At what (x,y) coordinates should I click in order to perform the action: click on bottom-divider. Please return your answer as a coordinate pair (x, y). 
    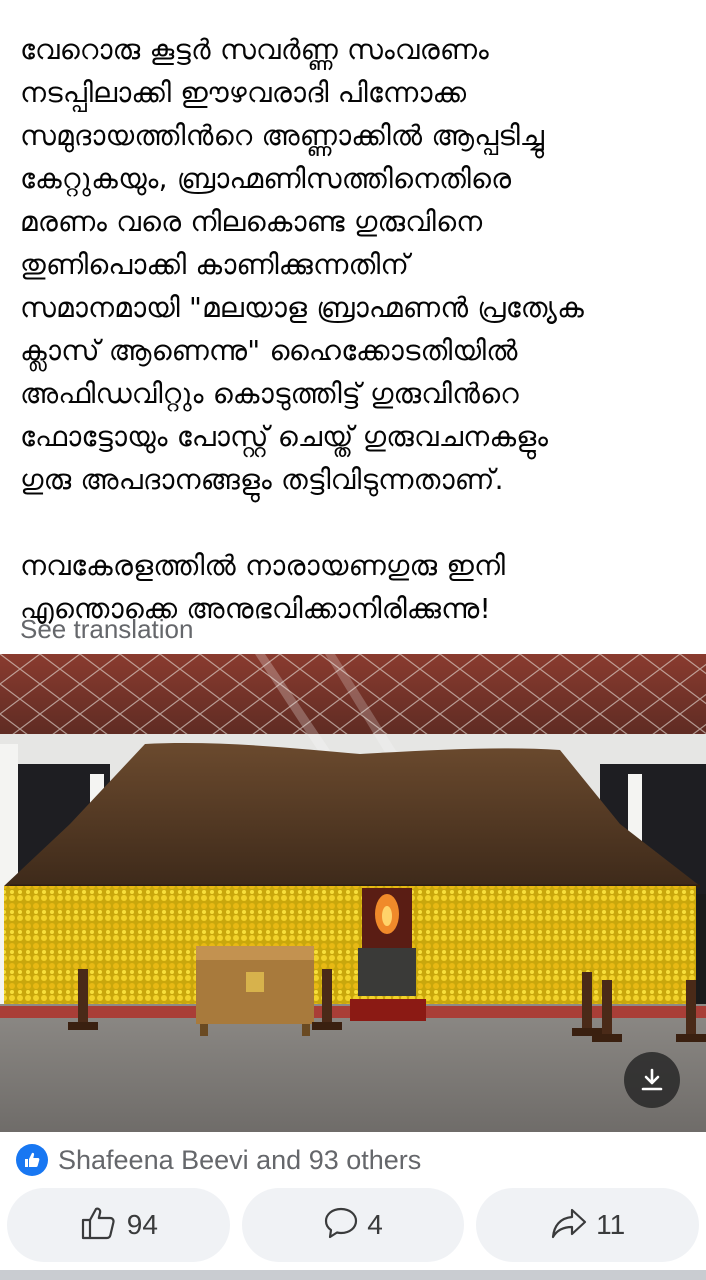
    Looking at the image, I should click on (353, 1275).